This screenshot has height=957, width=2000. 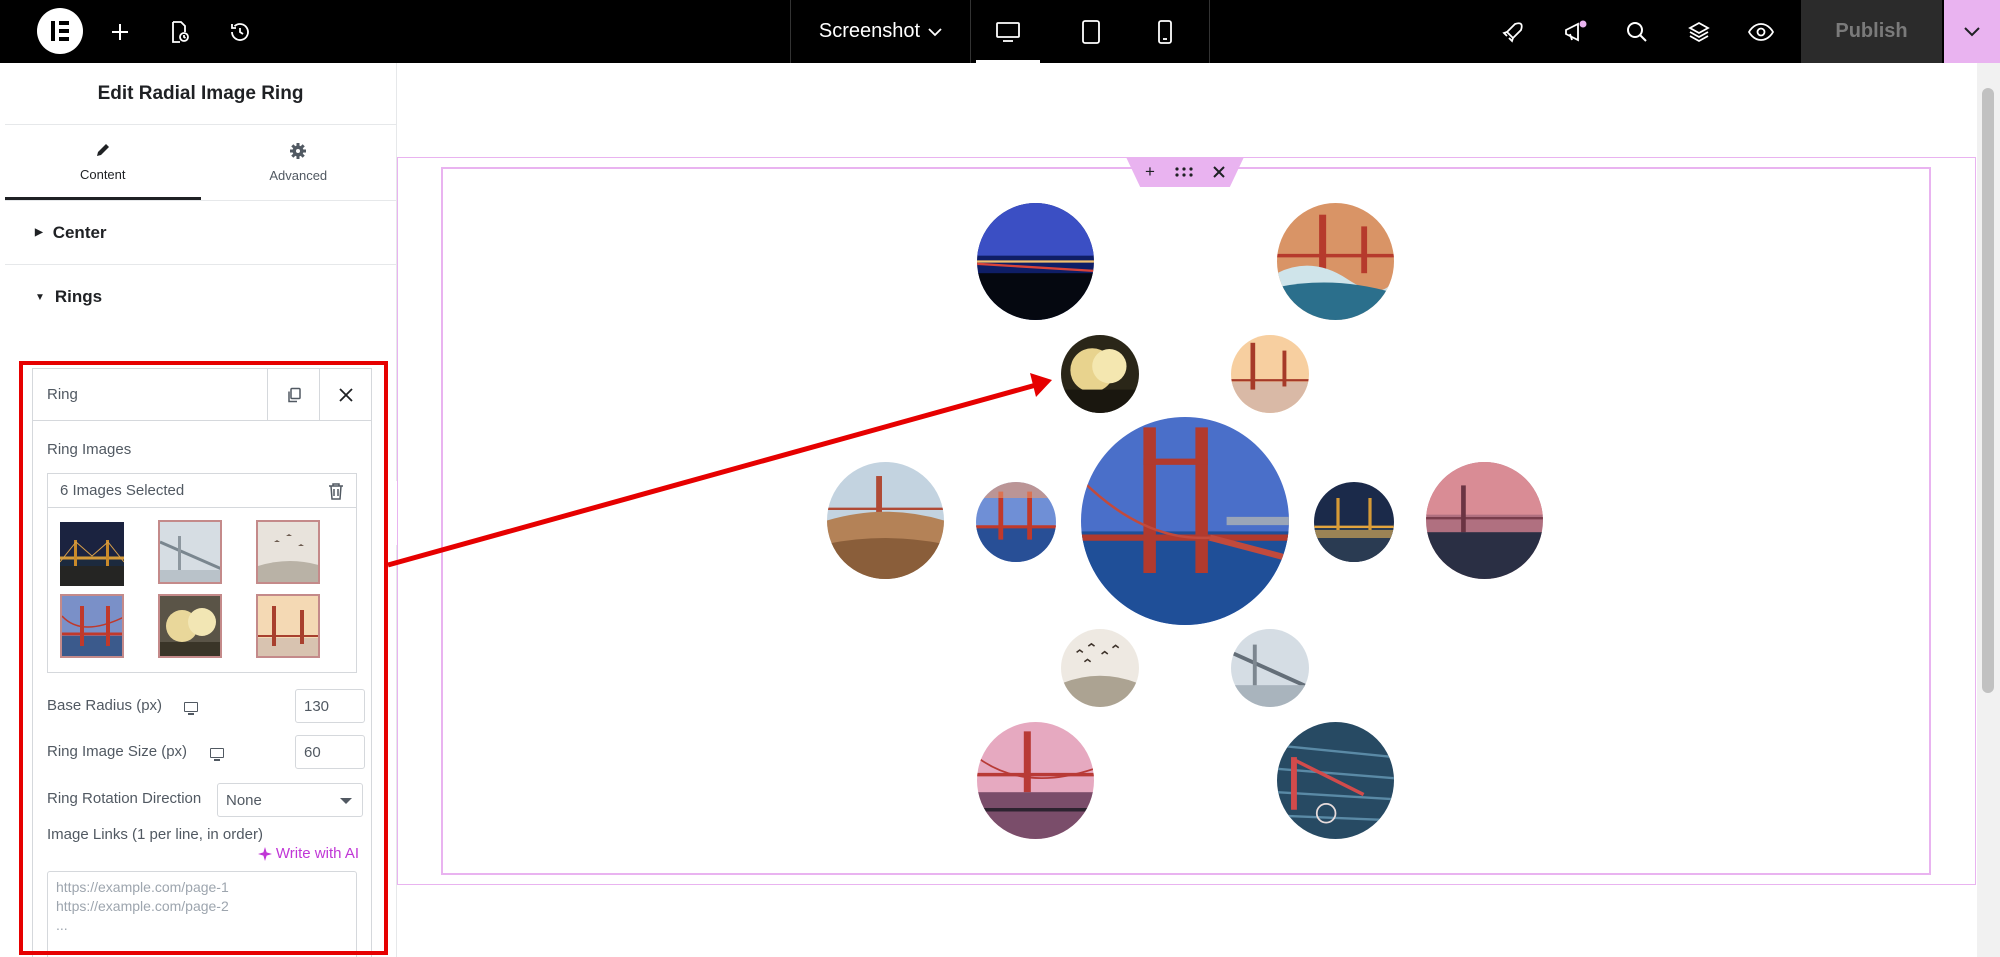 I want to click on top-bar: Screenshot Publish, so click(x=1000, y=31).